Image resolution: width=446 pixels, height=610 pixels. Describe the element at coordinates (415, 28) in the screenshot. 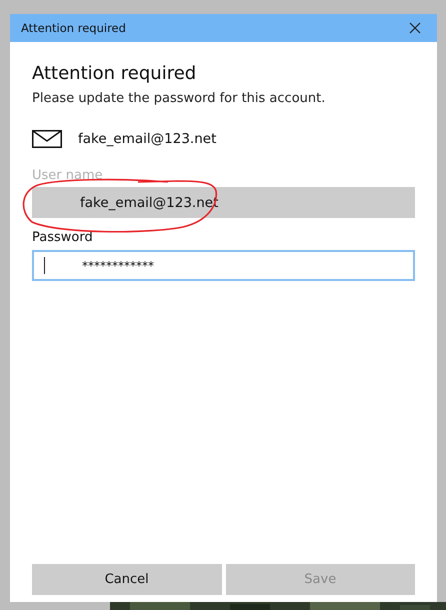

I see `close-icon` at that location.